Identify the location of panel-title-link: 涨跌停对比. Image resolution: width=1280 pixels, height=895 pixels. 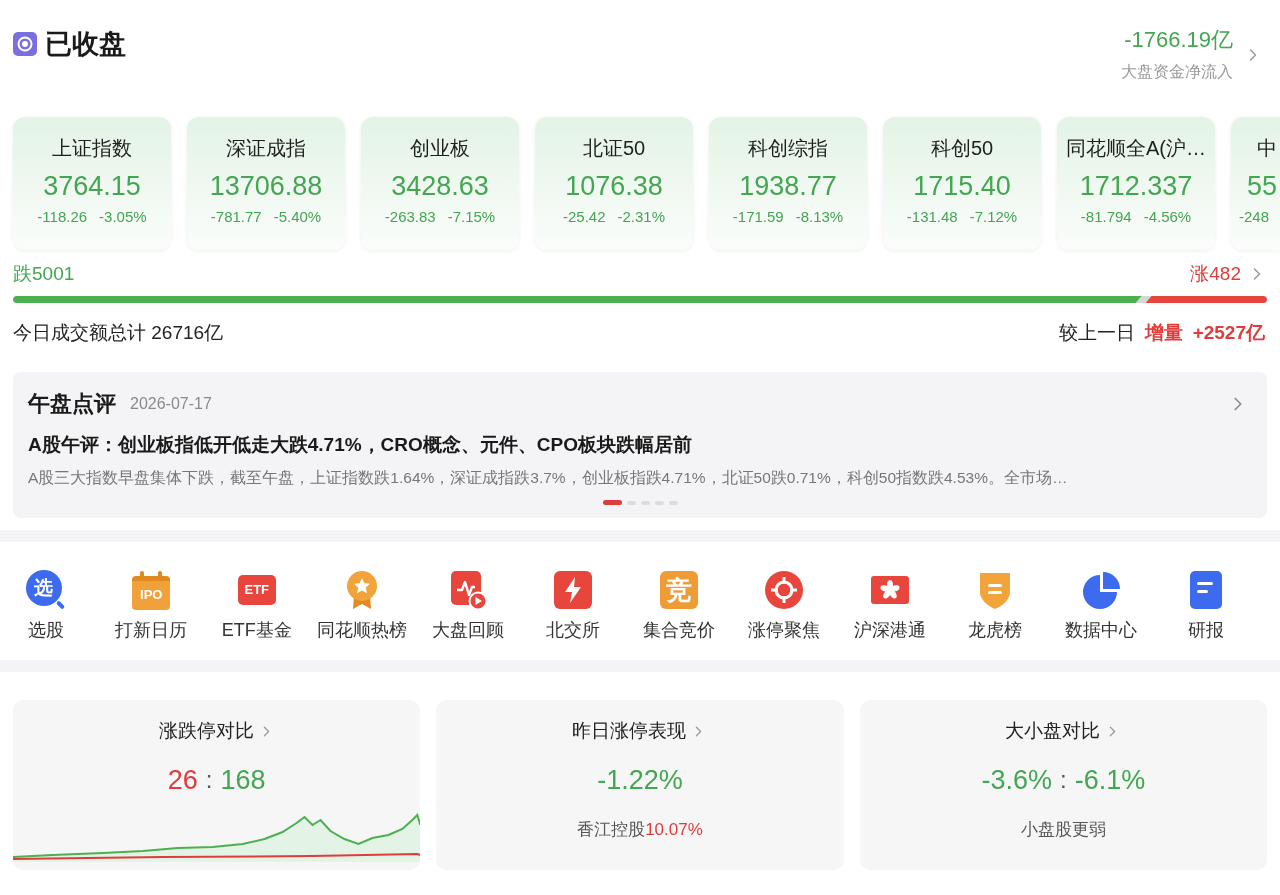
(216, 731).